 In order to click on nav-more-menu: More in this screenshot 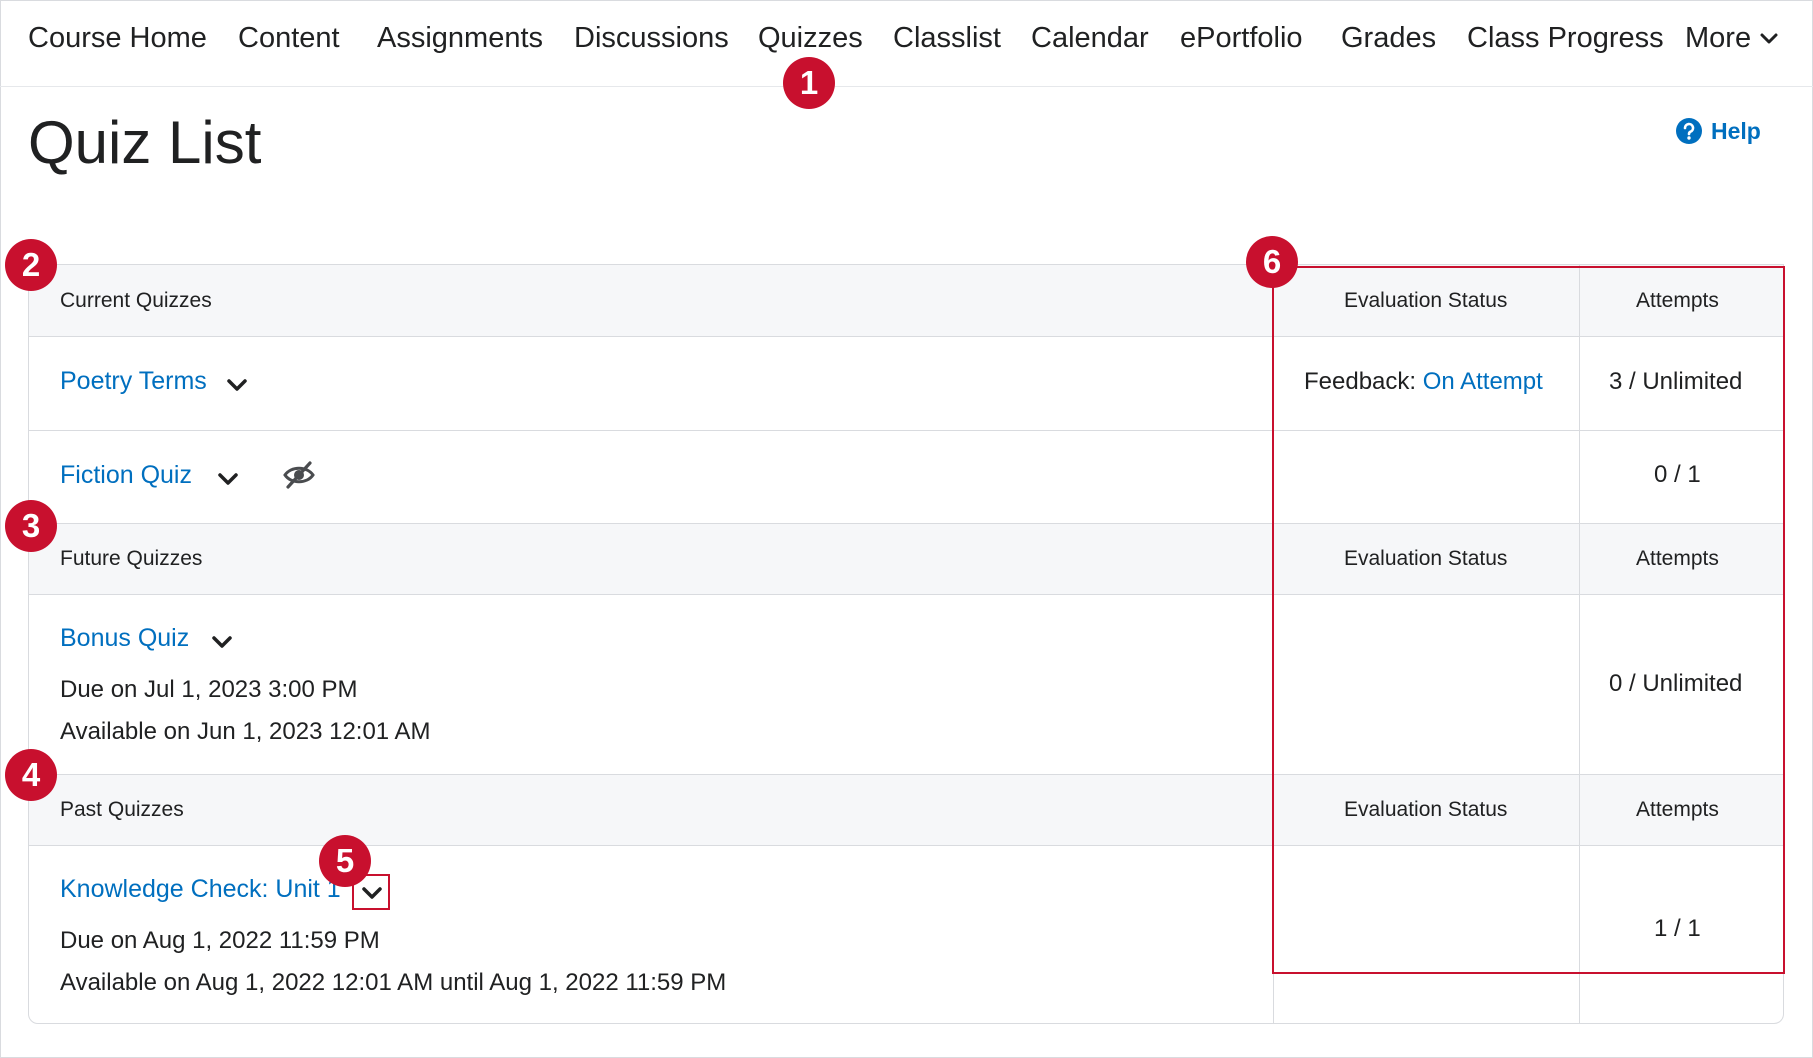, I will do `click(1732, 38)`.